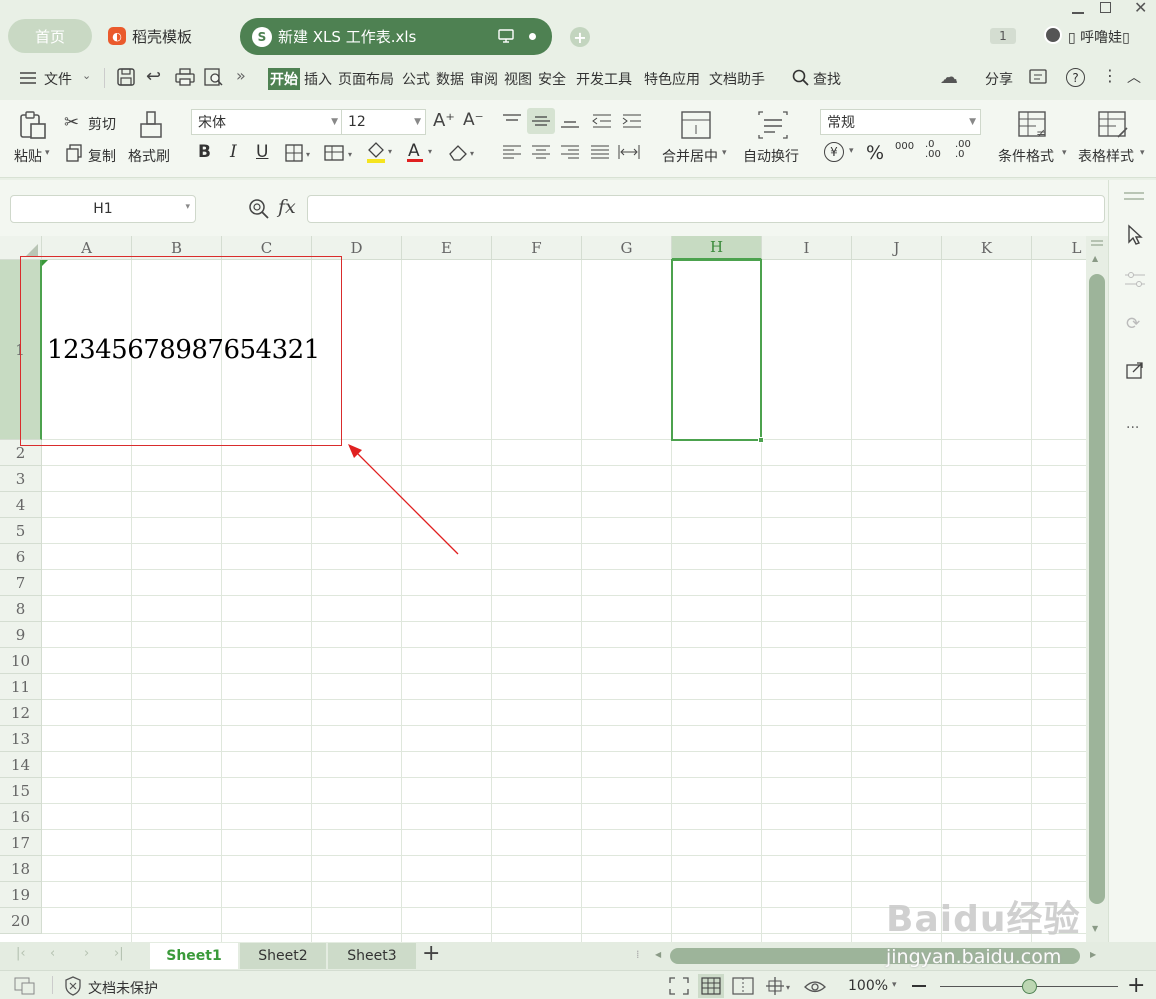 Image resolution: width=1156 pixels, height=999 pixels. I want to click on rotate-icon: ⟳, so click(1133, 324).